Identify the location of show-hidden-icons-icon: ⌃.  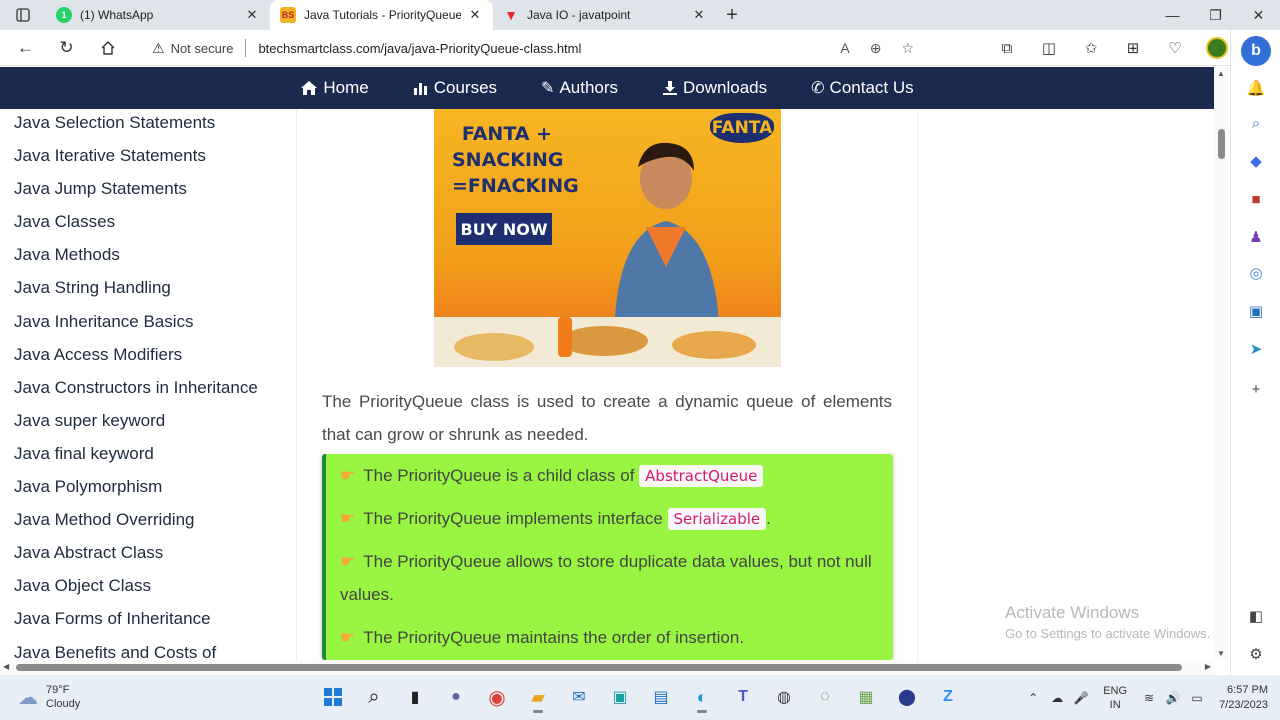
(1033, 698).